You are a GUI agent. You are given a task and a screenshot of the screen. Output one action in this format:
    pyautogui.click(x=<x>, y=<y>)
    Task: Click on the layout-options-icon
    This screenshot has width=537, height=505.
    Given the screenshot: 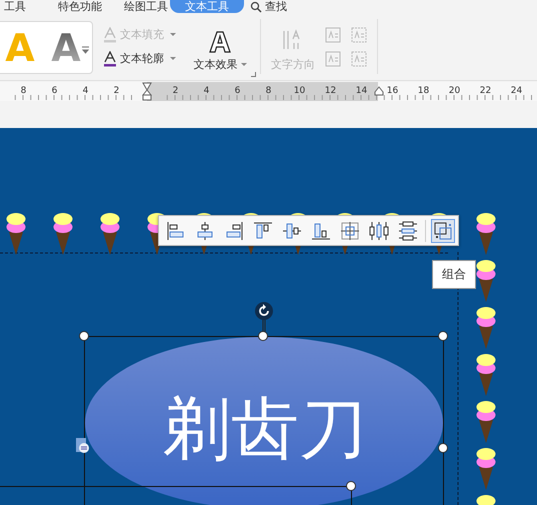 What is the action you would take?
    pyautogui.click(x=83, y=446)
    